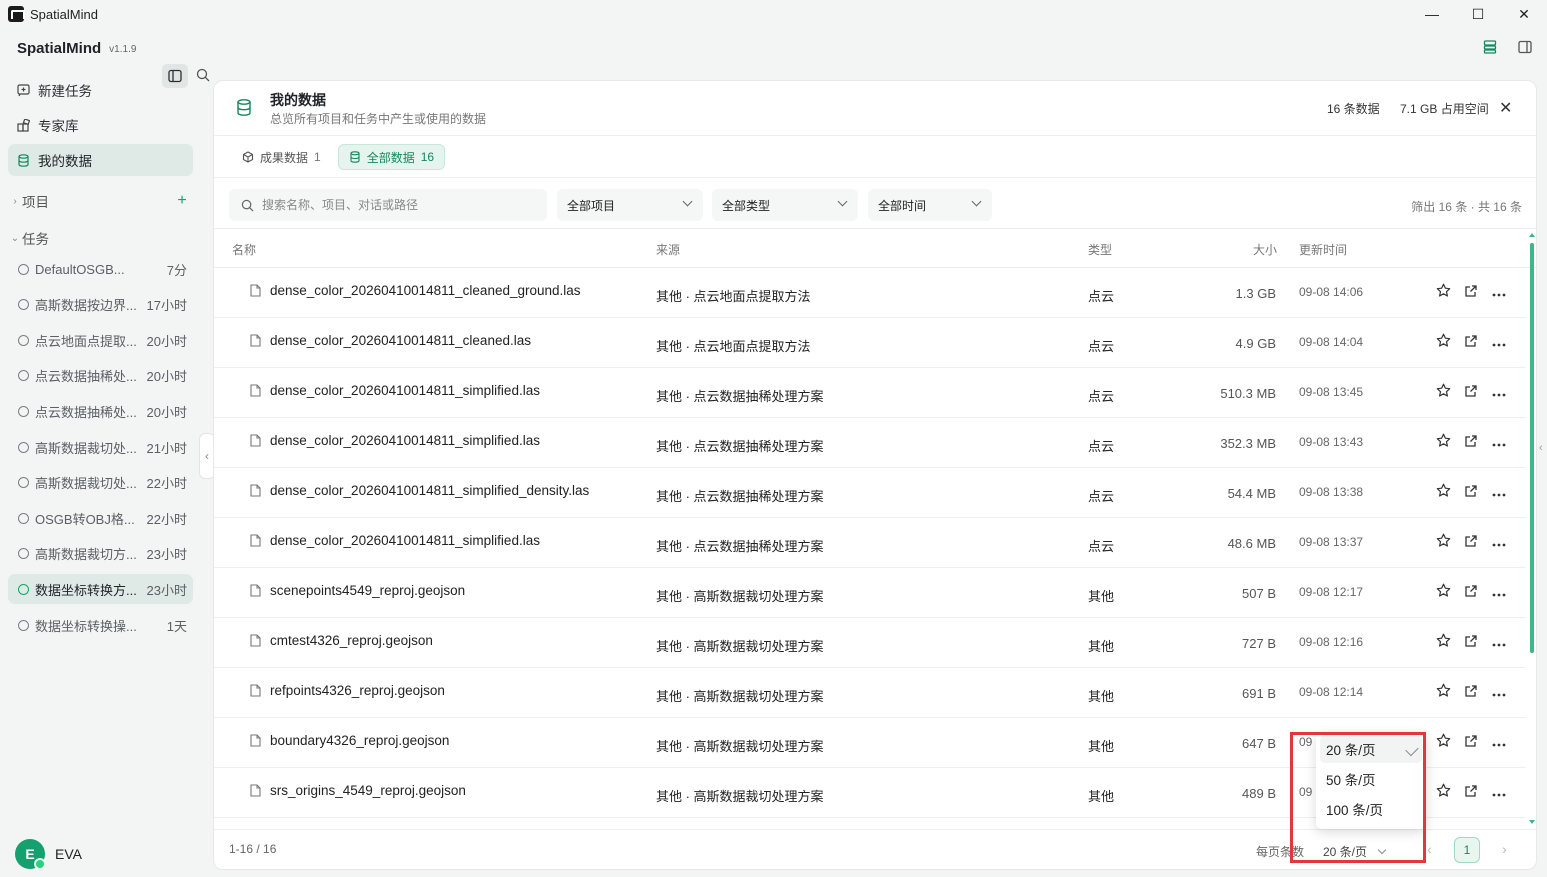 This screenshot has height=877, width=1547. Describe the element at coordinates (785, 205) in the screenshot. I see `type-filter-select: 全部类型` at that location.